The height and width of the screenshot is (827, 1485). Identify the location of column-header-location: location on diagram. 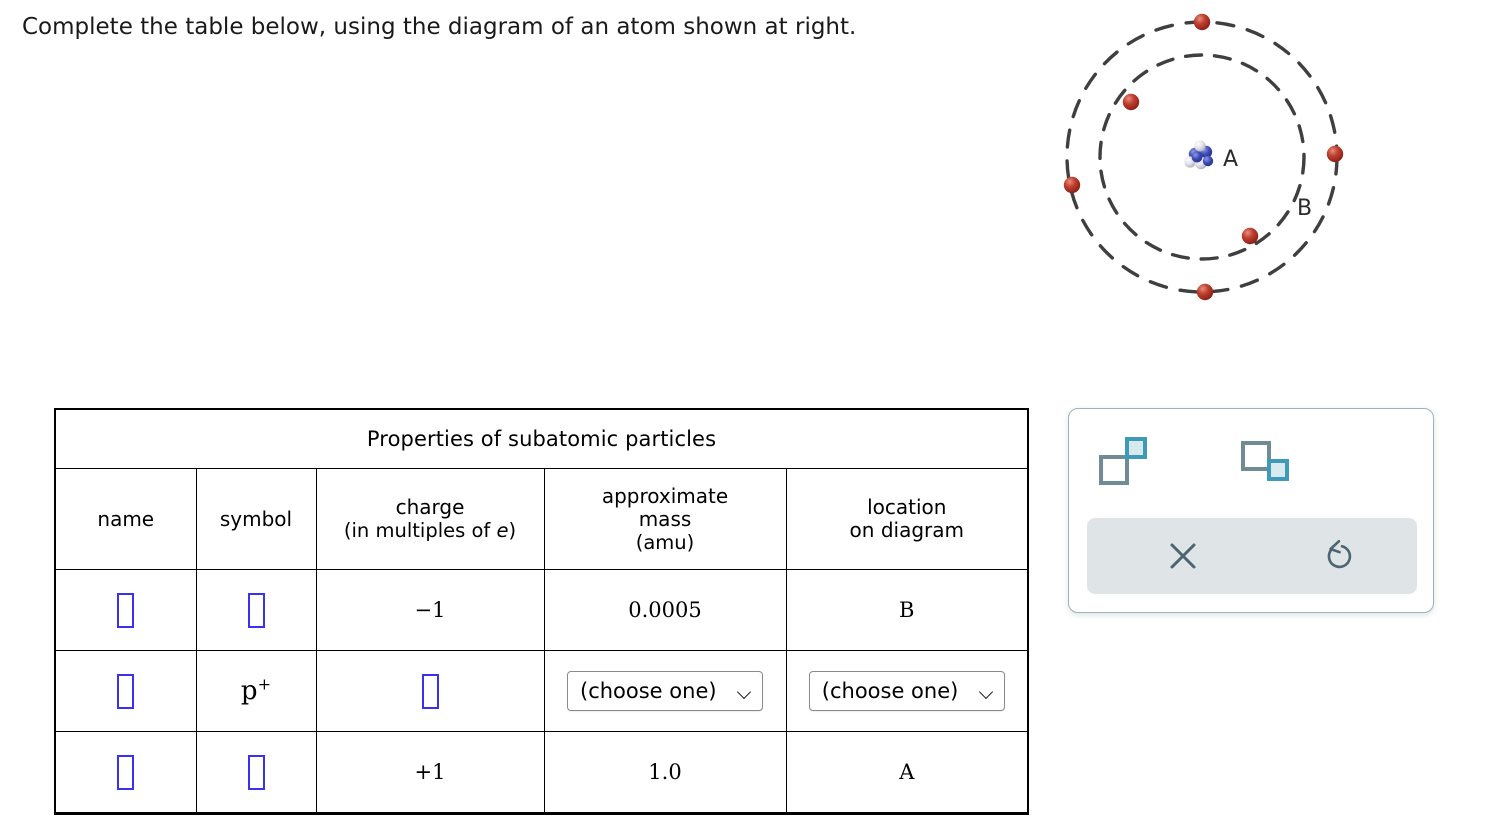
(907, 519).